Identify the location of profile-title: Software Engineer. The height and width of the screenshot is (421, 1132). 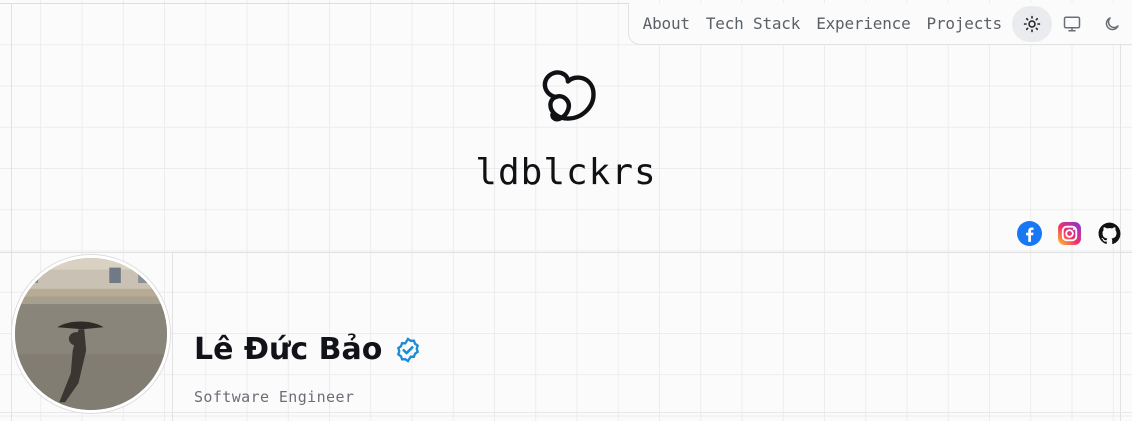
(274, 397).